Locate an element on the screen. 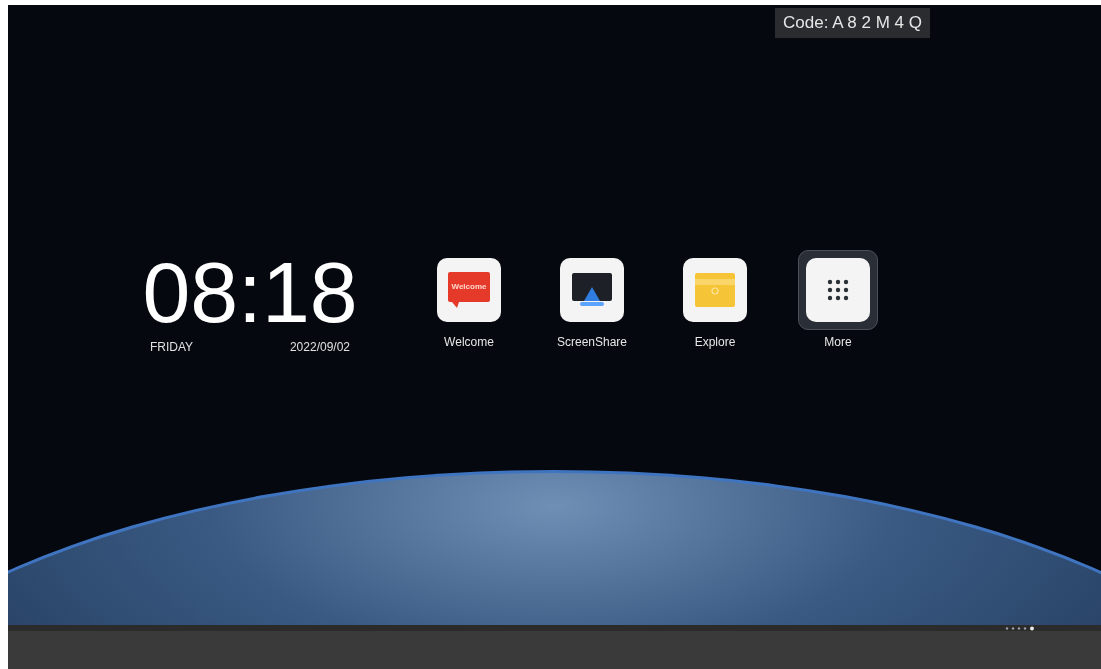 The height and width of the screenshot is (669, 1101). grid-icon is located at coordinates (838, 290).